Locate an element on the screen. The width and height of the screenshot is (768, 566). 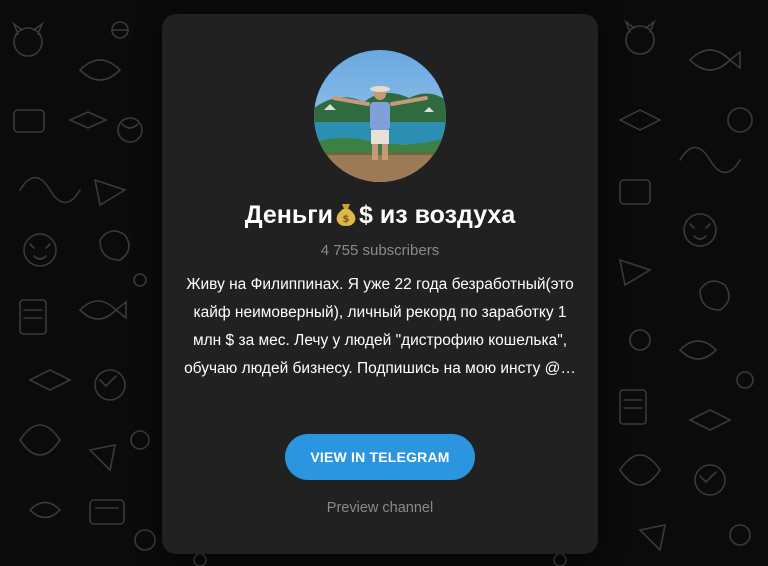
channel-title-part1: Деньги is located at coordinates (289, 215).